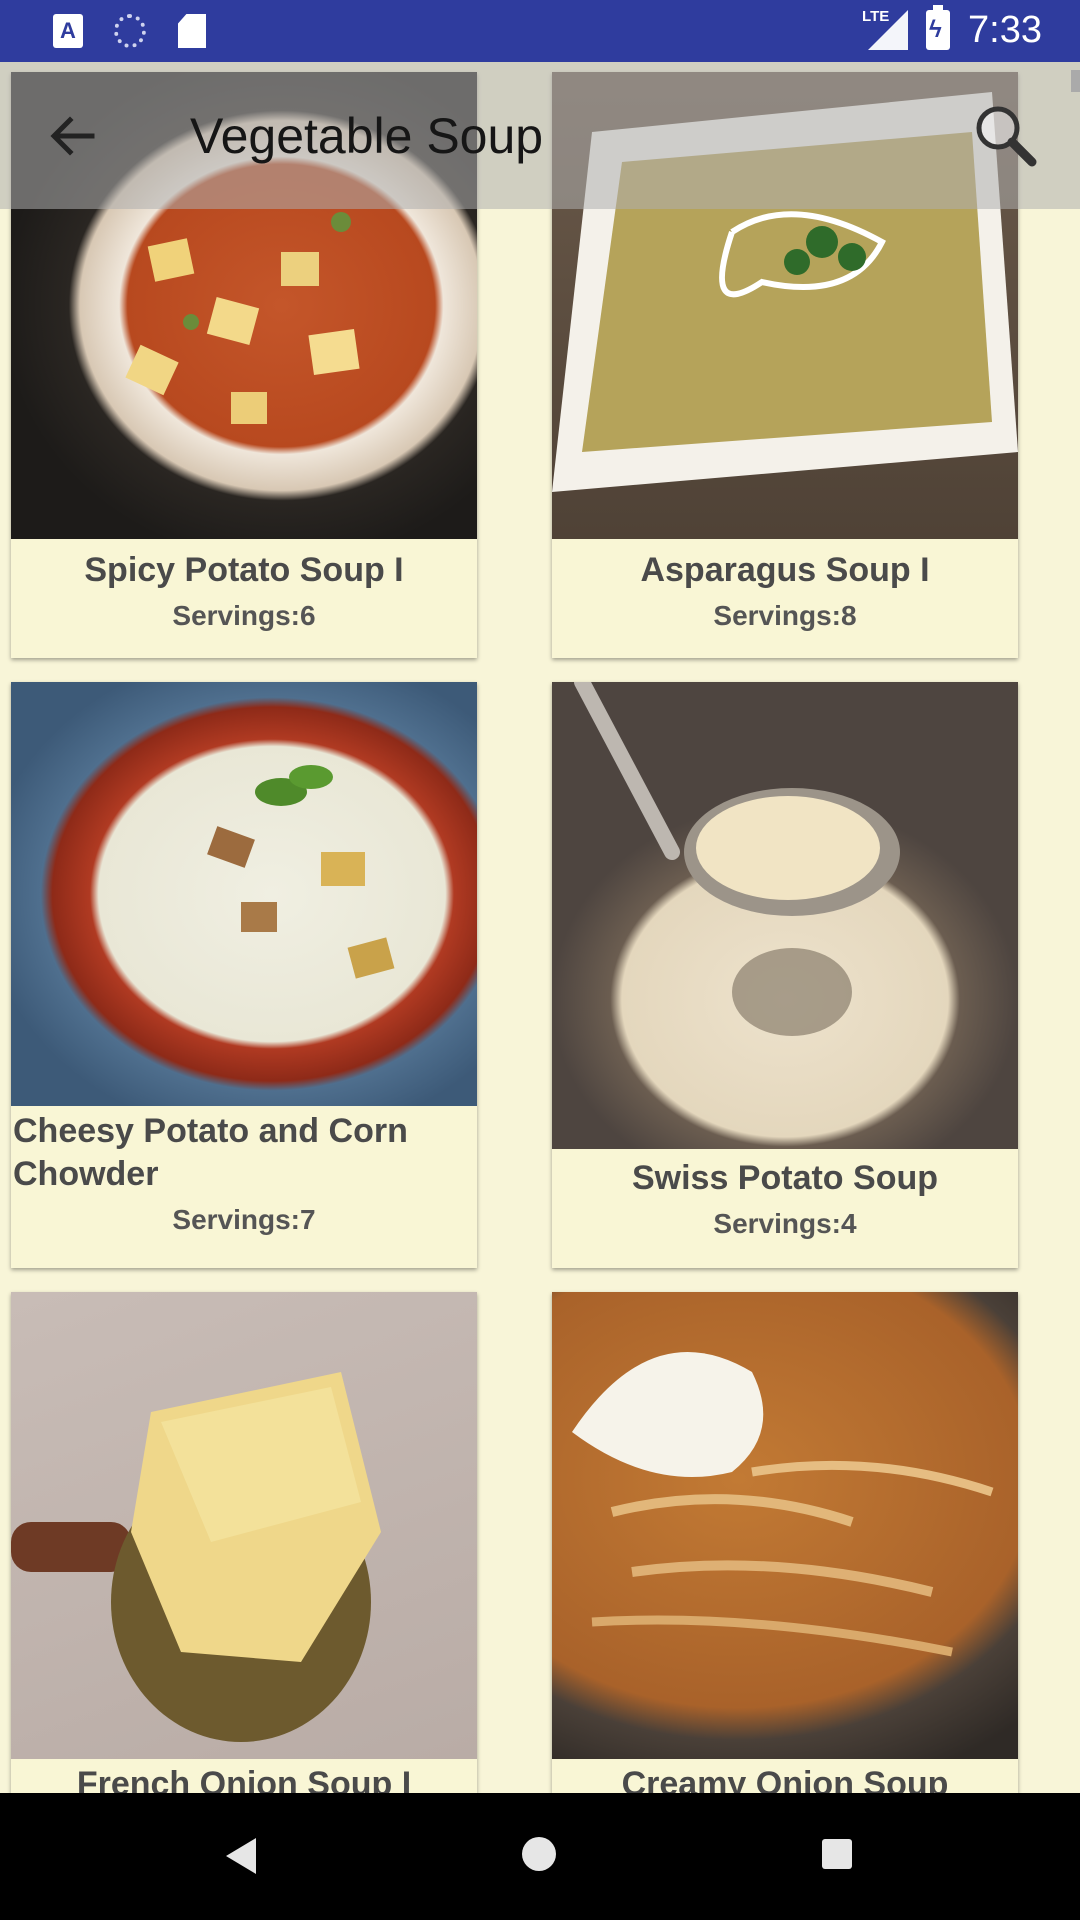 The image size is (1080, 1920). I want to click on recipe-title: Spicy Potato Soup I, so click(244, 570).